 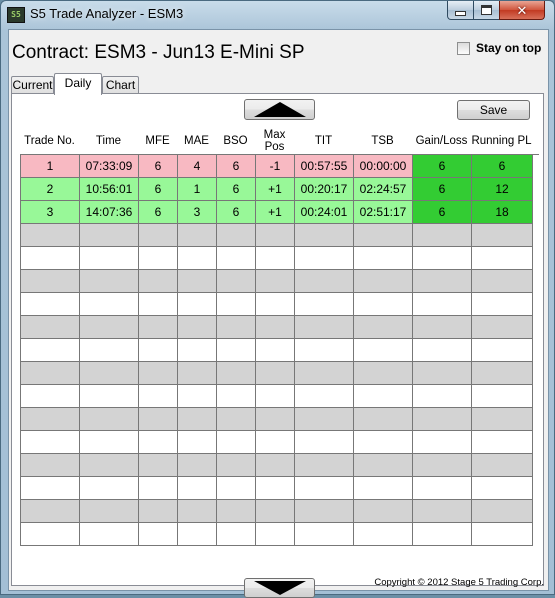 What do you see at coordinates (486, 10) in the screenshot?
I see `maximize-button` at bounding box center [486, 10].